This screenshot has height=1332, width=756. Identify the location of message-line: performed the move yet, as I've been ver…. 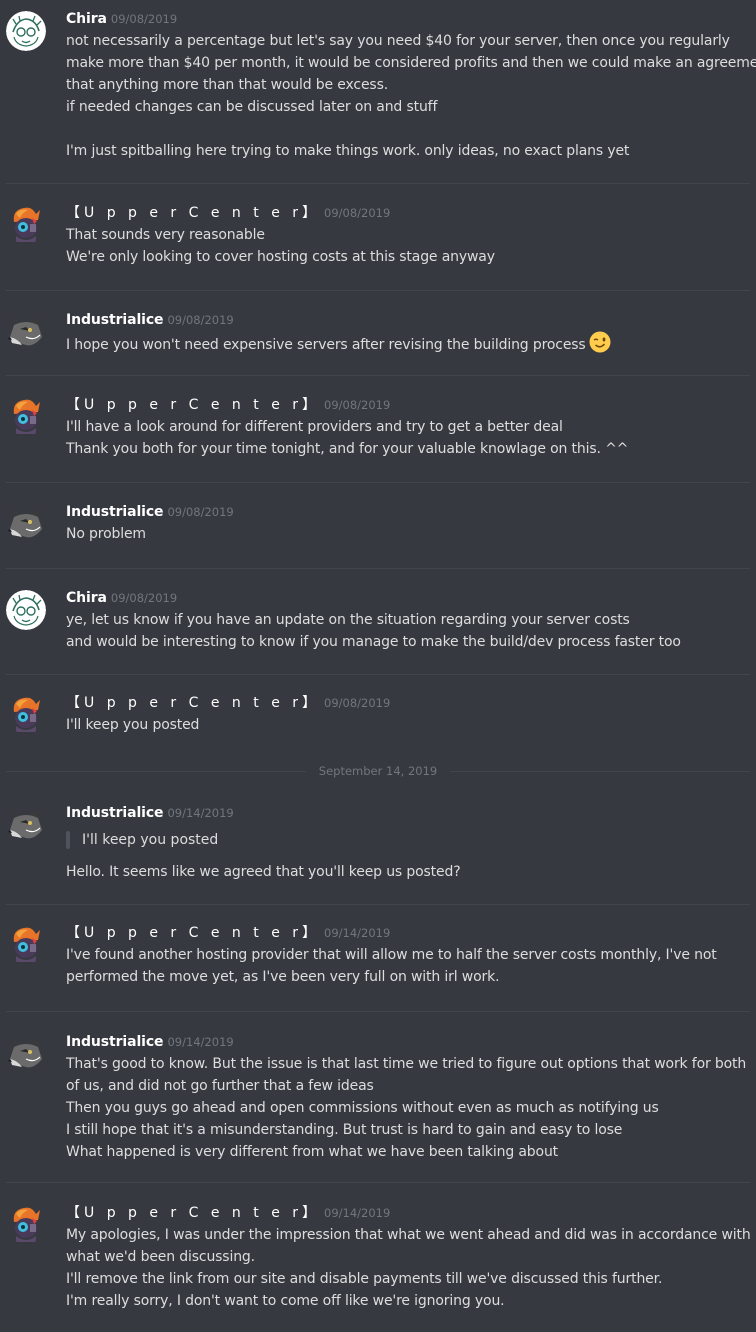
(283, 977).